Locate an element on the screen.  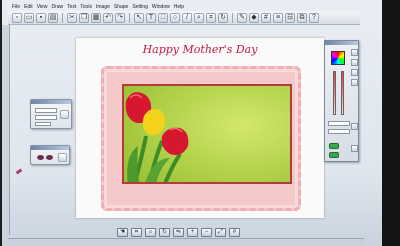
fill-option-icon is located at coordinates (354, 72).